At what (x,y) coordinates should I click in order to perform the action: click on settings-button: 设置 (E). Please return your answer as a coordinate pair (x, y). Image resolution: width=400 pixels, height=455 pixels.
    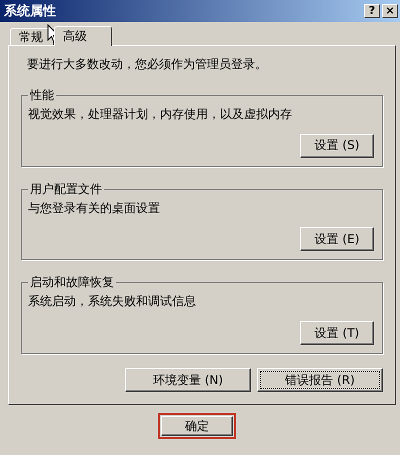
    Looking at the image, I should click on (337, 239).